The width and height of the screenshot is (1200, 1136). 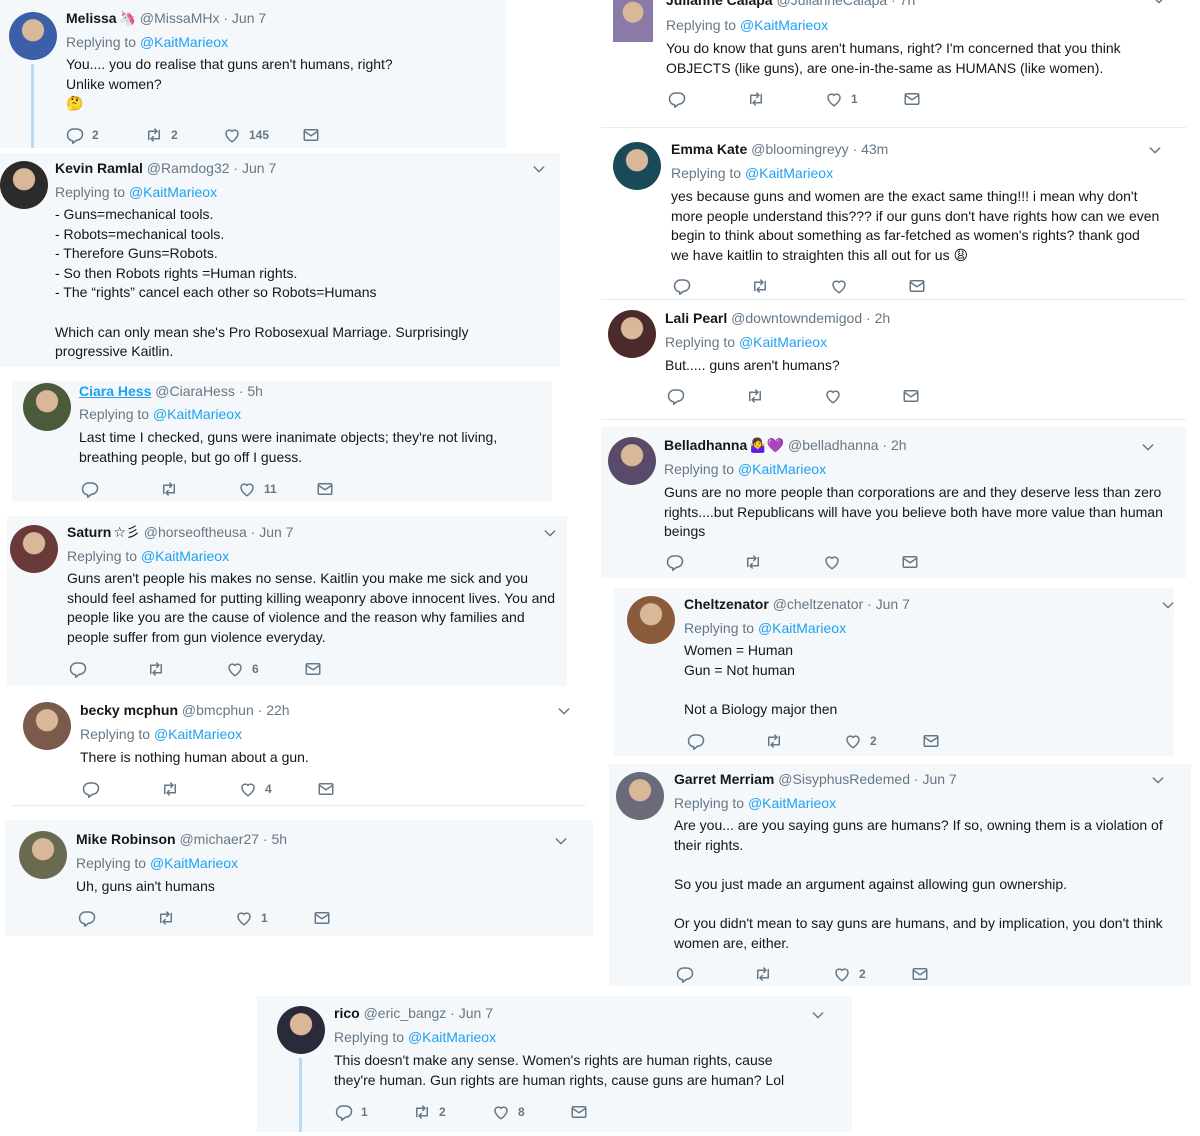 What do you see at coordinates (246, 135) in the screenshot?
I see `like-button: 145` at bounding box center [246, 135].